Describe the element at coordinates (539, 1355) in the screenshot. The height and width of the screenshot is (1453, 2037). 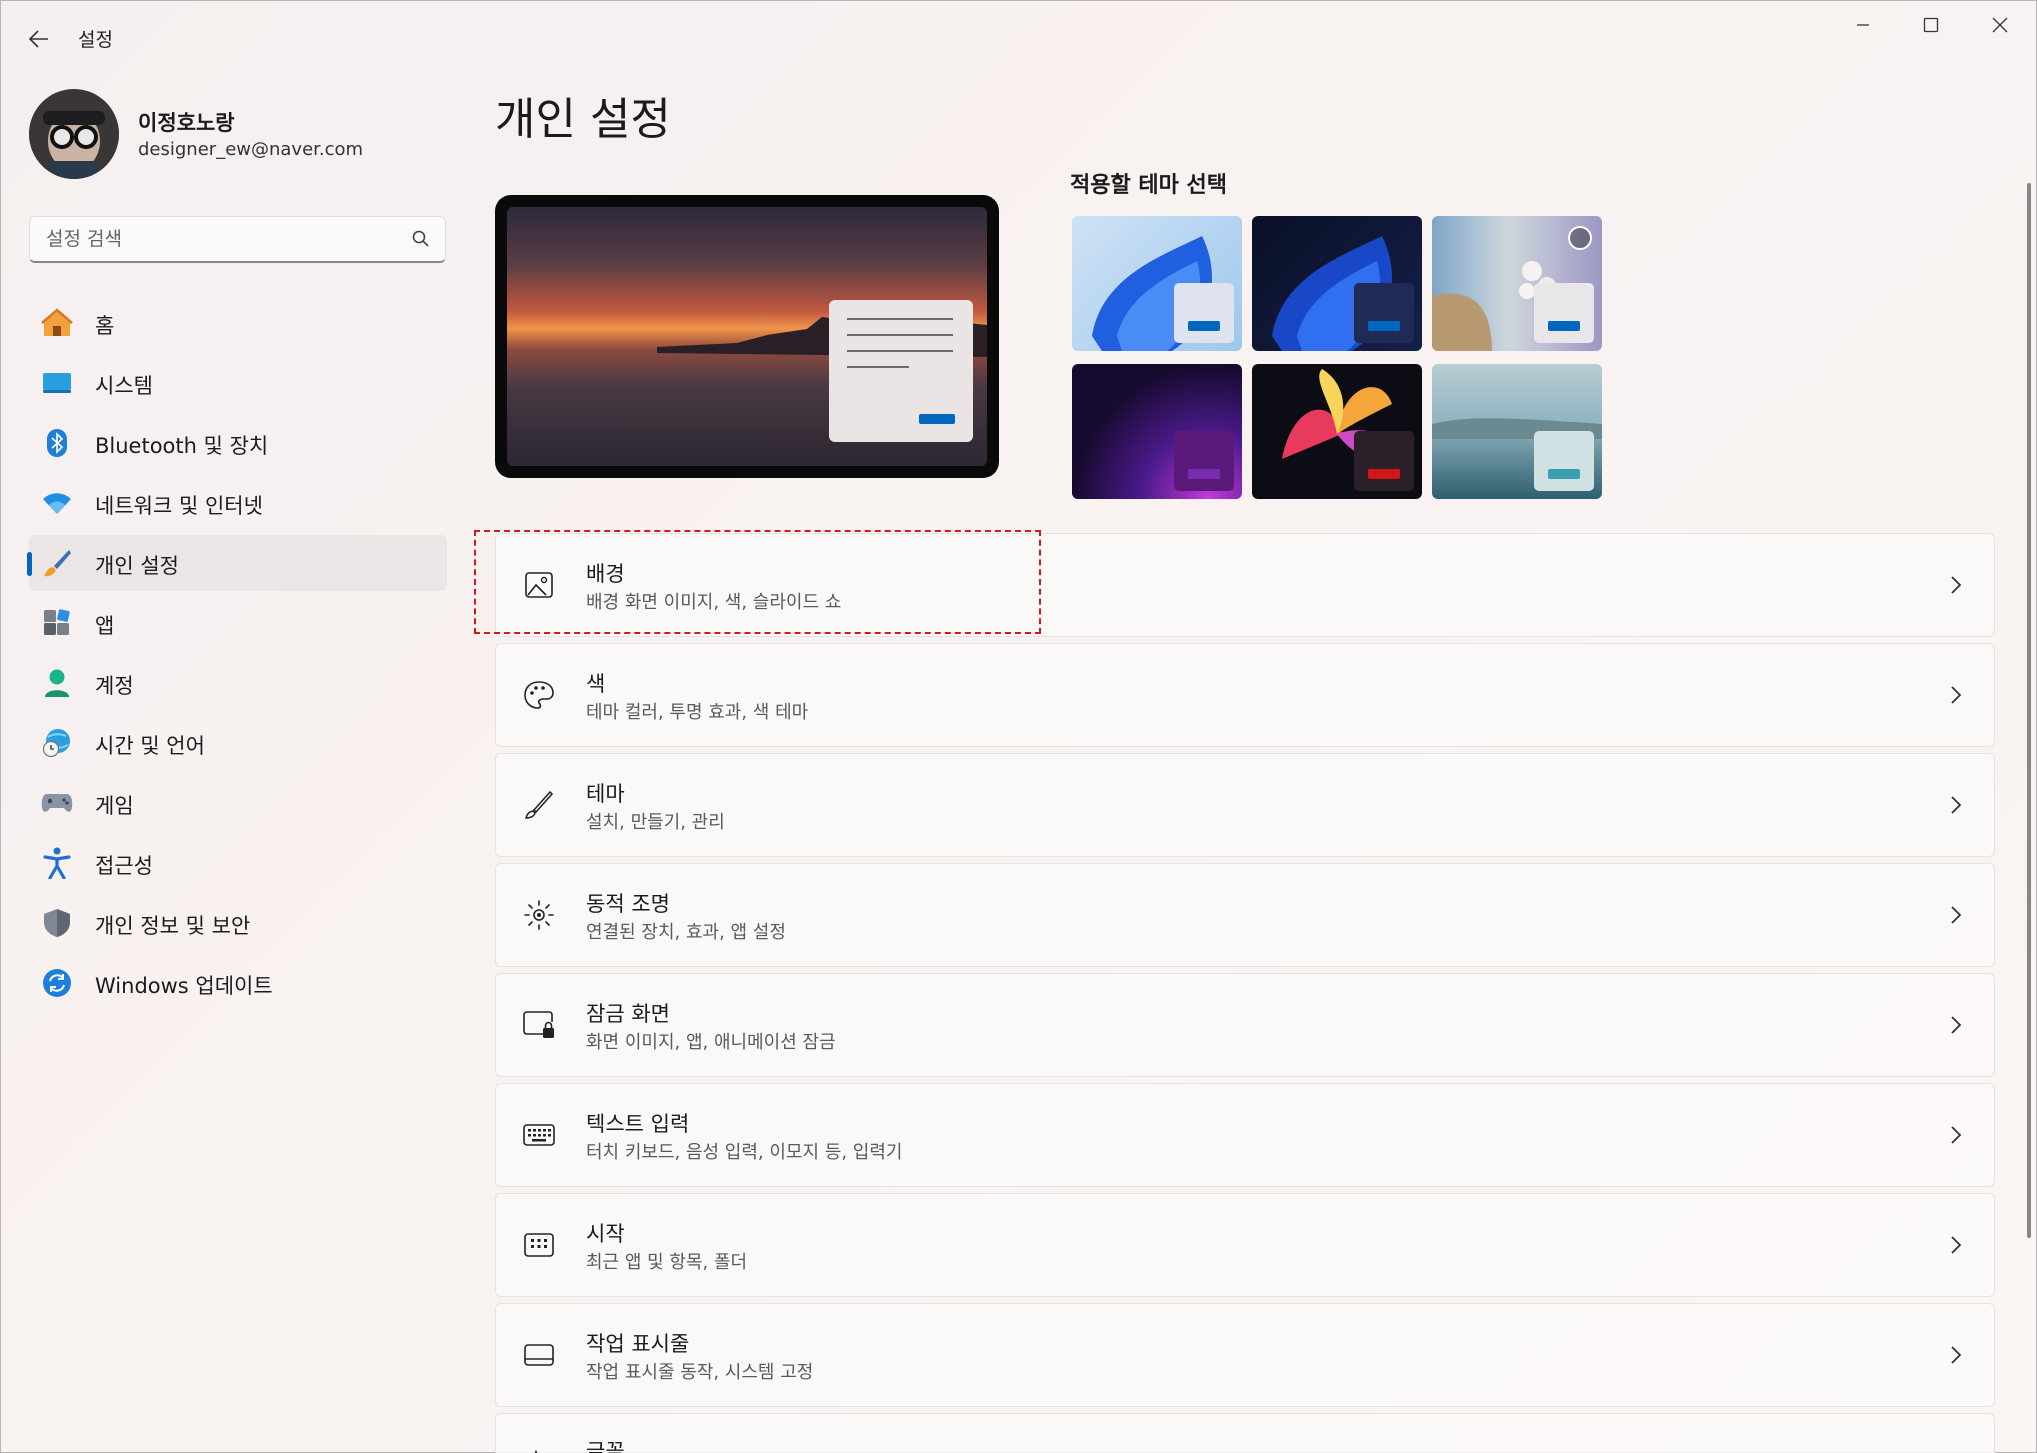
I see `taskbar-icon` at that location.